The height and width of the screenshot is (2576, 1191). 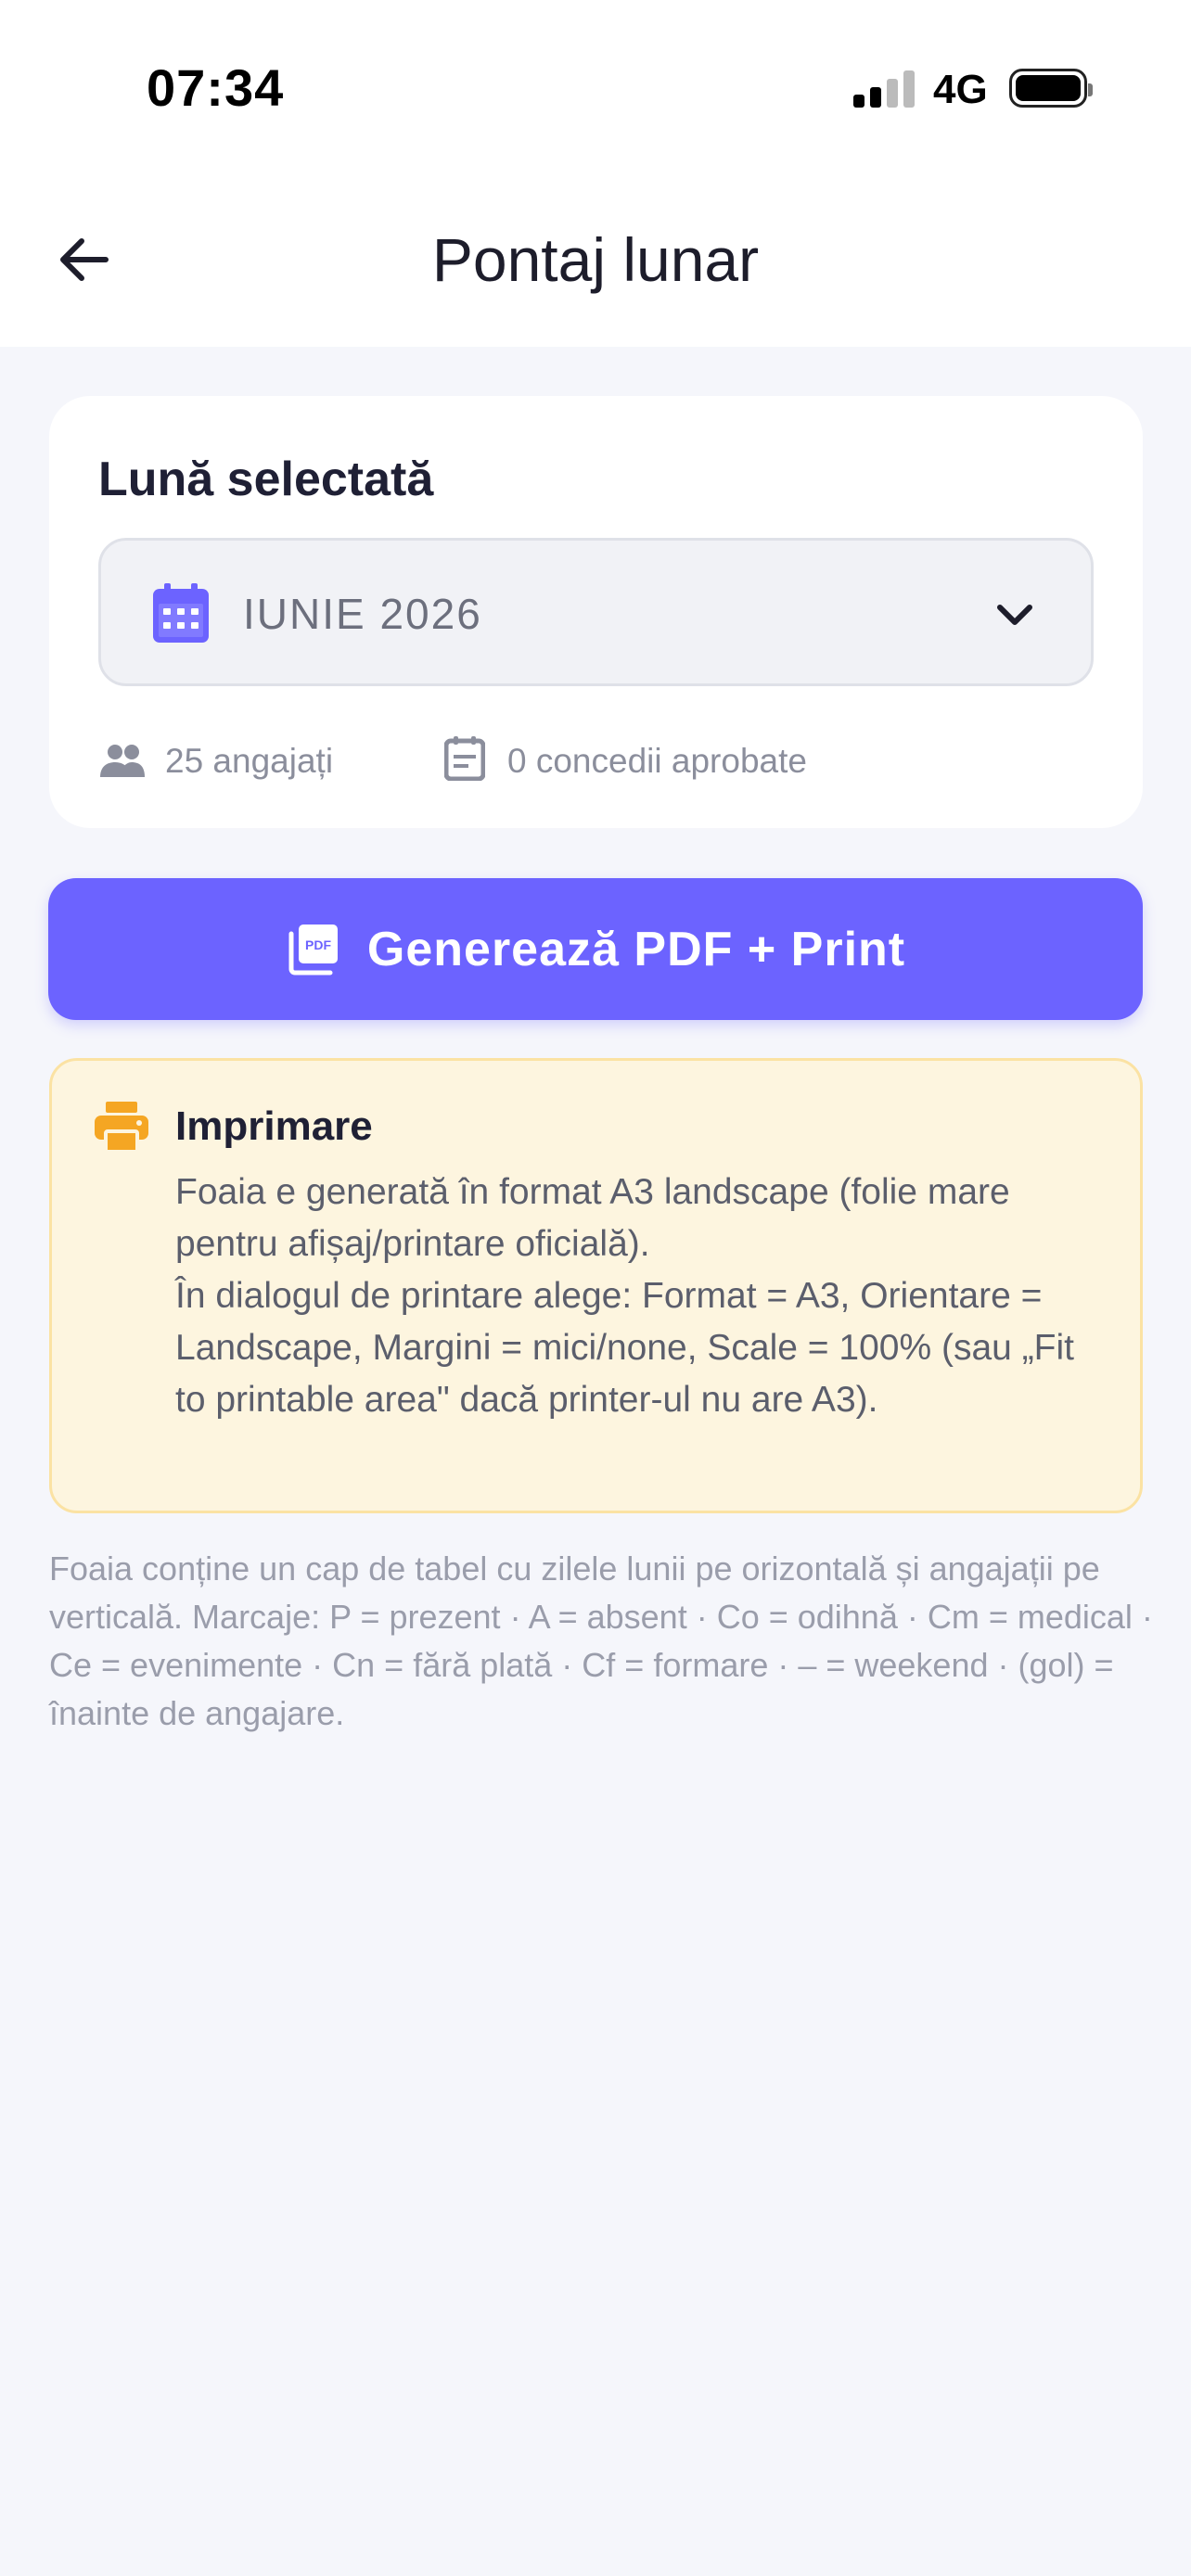 What do you see at coordinates (1051, 89) in the screenshot?
I see `battery-icon` at bounding box center [1051, 89].